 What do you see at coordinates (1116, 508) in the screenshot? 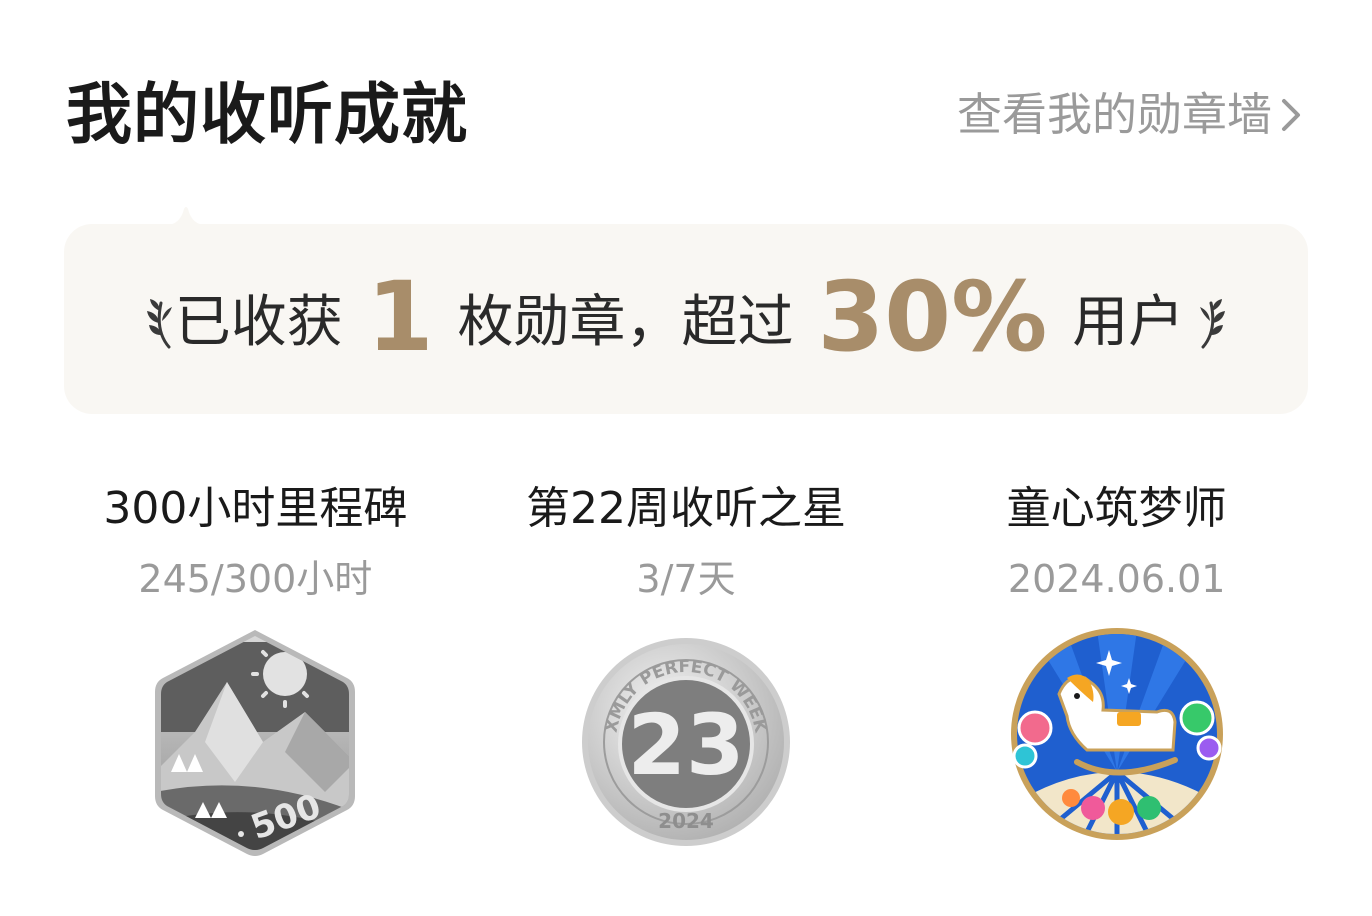
I see `badge-name: 童心筑梦师` at bounding box center [1116, 508].